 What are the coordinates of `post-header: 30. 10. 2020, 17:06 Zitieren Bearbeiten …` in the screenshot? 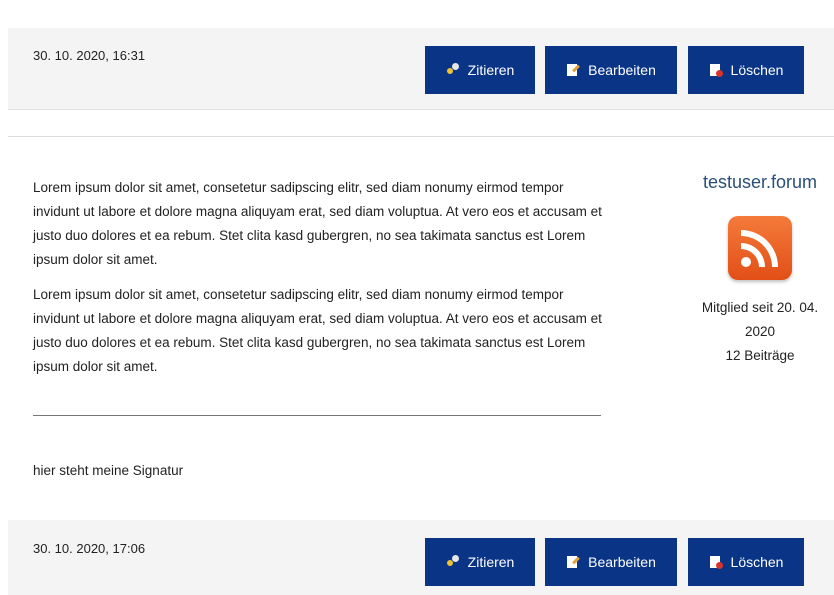 It's located at (421, 557).